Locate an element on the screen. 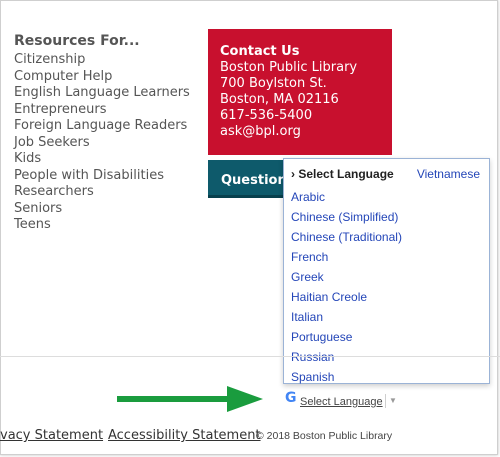 This screenshot has height=457, width=500. resources-list-item: Seniors is located at coordinates (102, 209).